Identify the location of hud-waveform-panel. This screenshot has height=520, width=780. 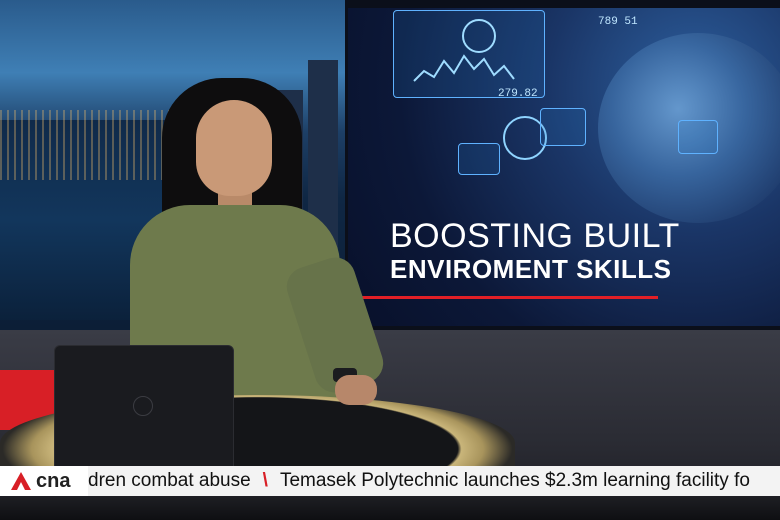
(469, 54).